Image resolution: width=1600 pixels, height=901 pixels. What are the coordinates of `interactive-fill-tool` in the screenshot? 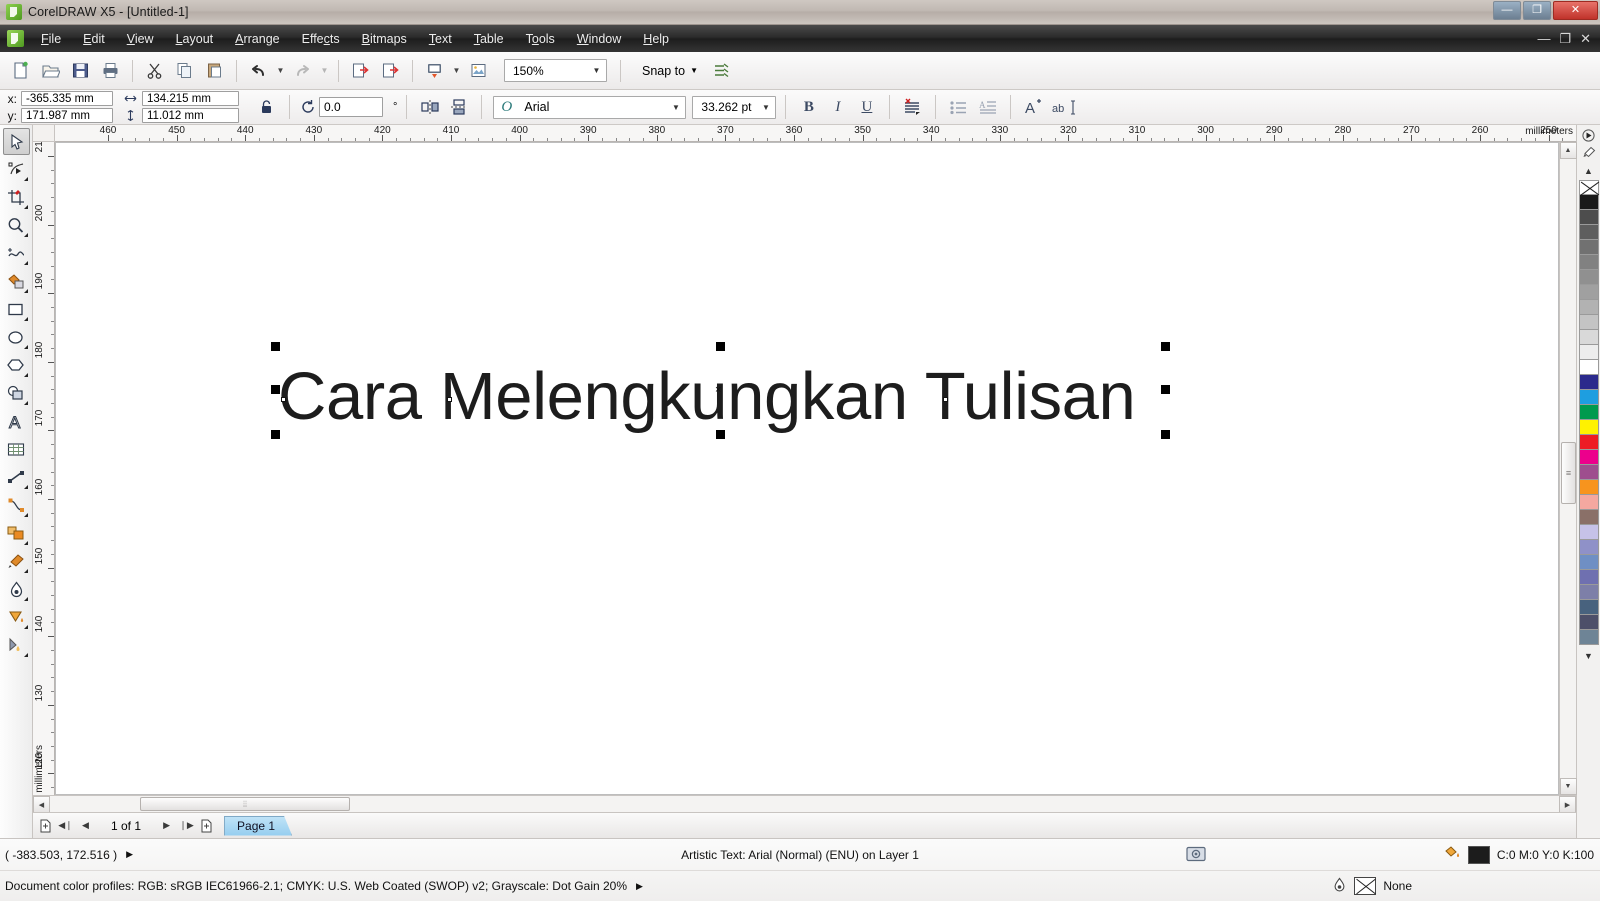 It's located at (16, 645).